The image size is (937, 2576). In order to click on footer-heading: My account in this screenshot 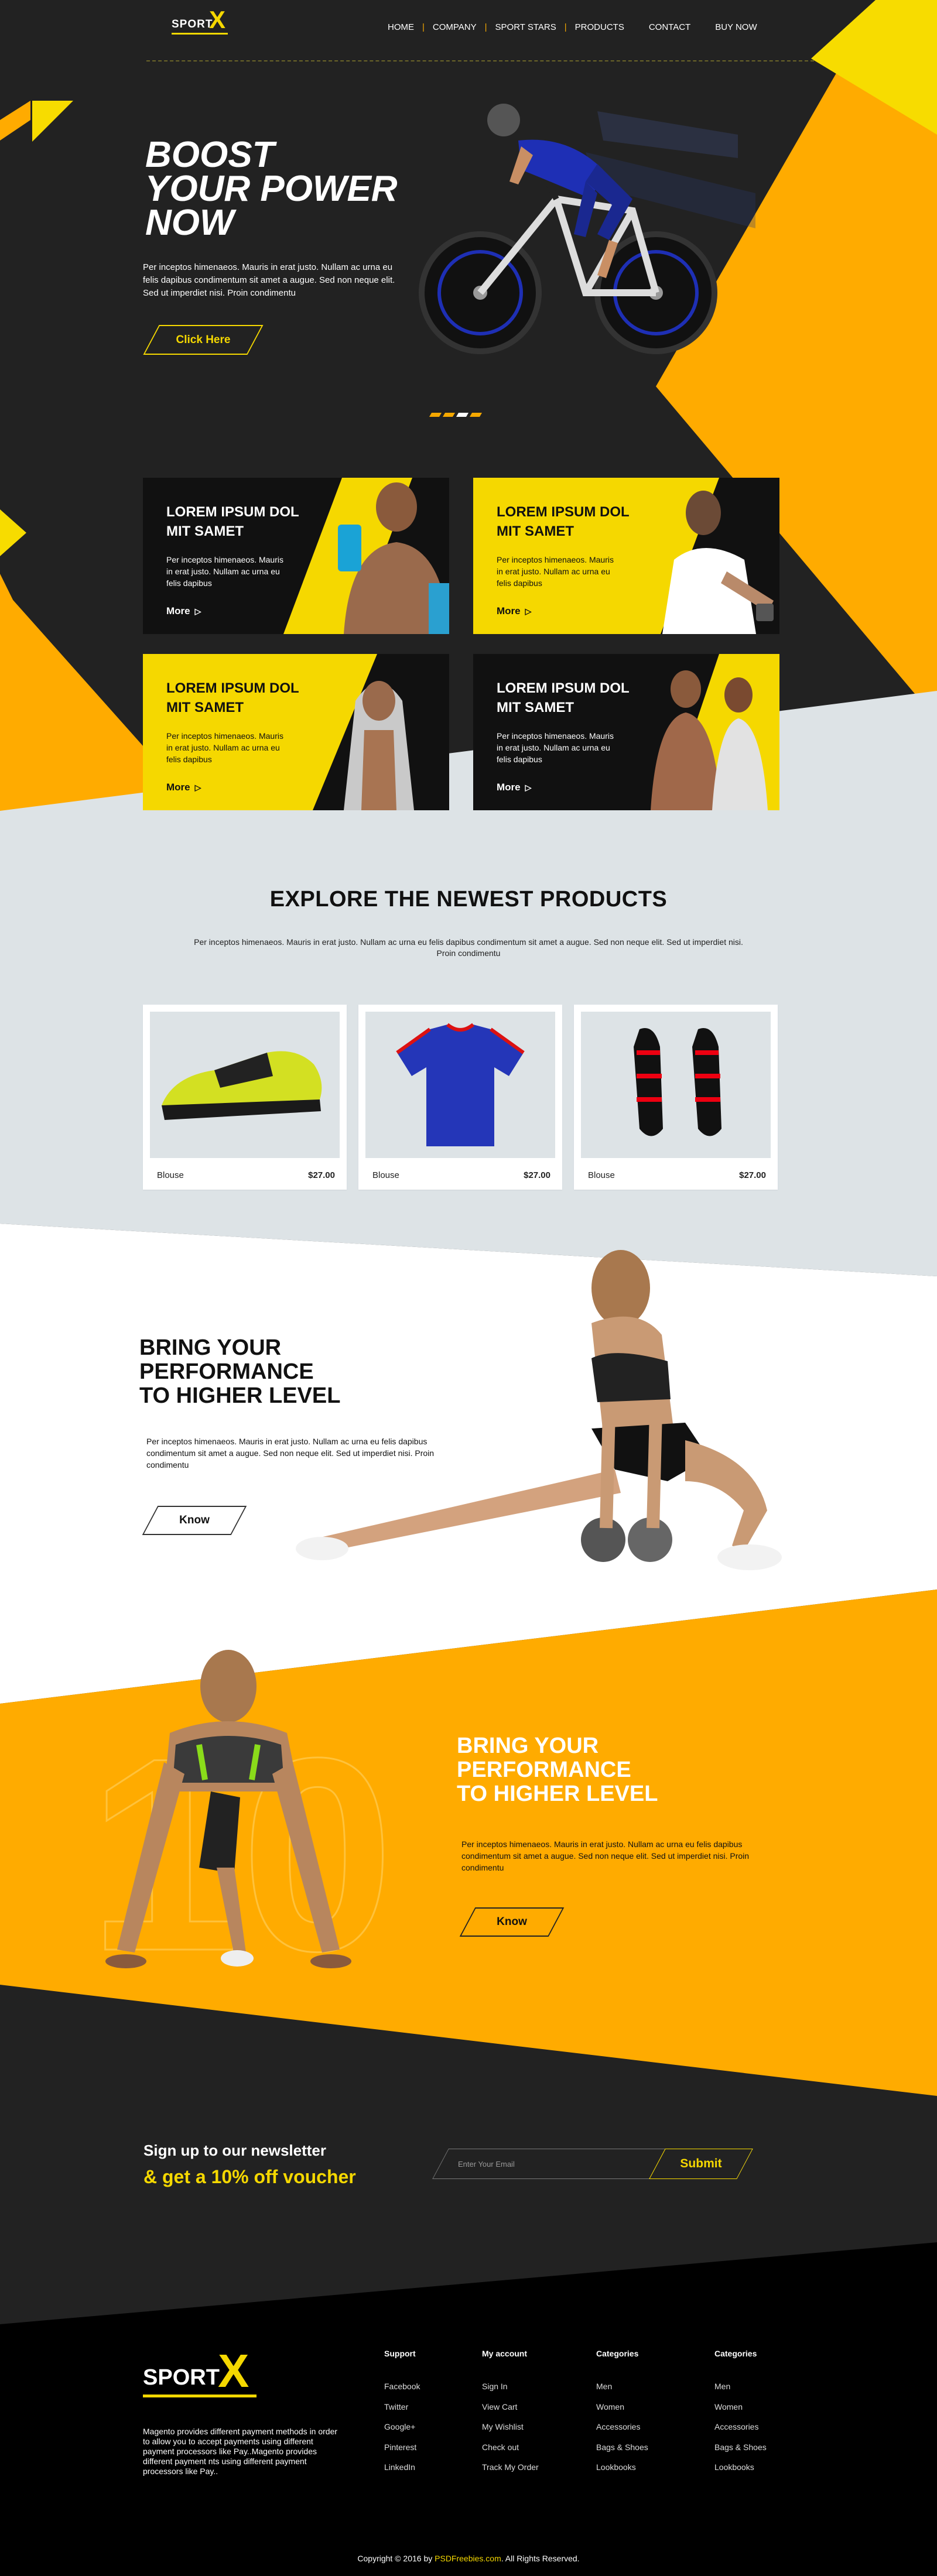, I will do `click(505, 2353)`.